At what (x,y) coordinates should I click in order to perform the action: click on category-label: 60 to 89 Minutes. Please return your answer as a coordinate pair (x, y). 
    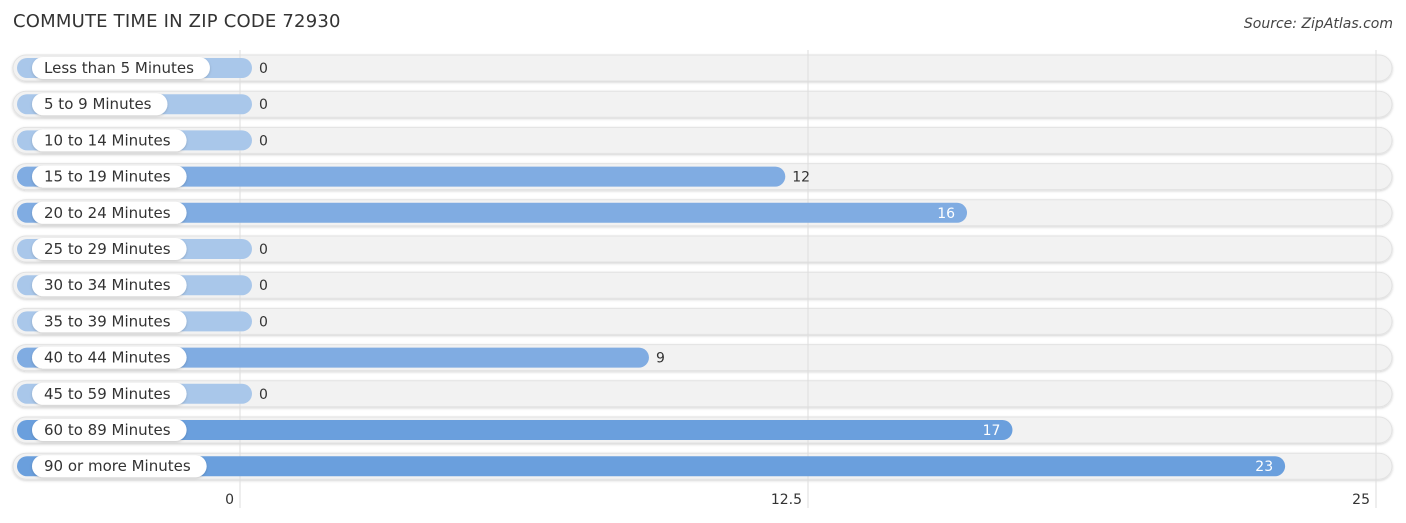
    Looking at the image, I should click on (107, 430).